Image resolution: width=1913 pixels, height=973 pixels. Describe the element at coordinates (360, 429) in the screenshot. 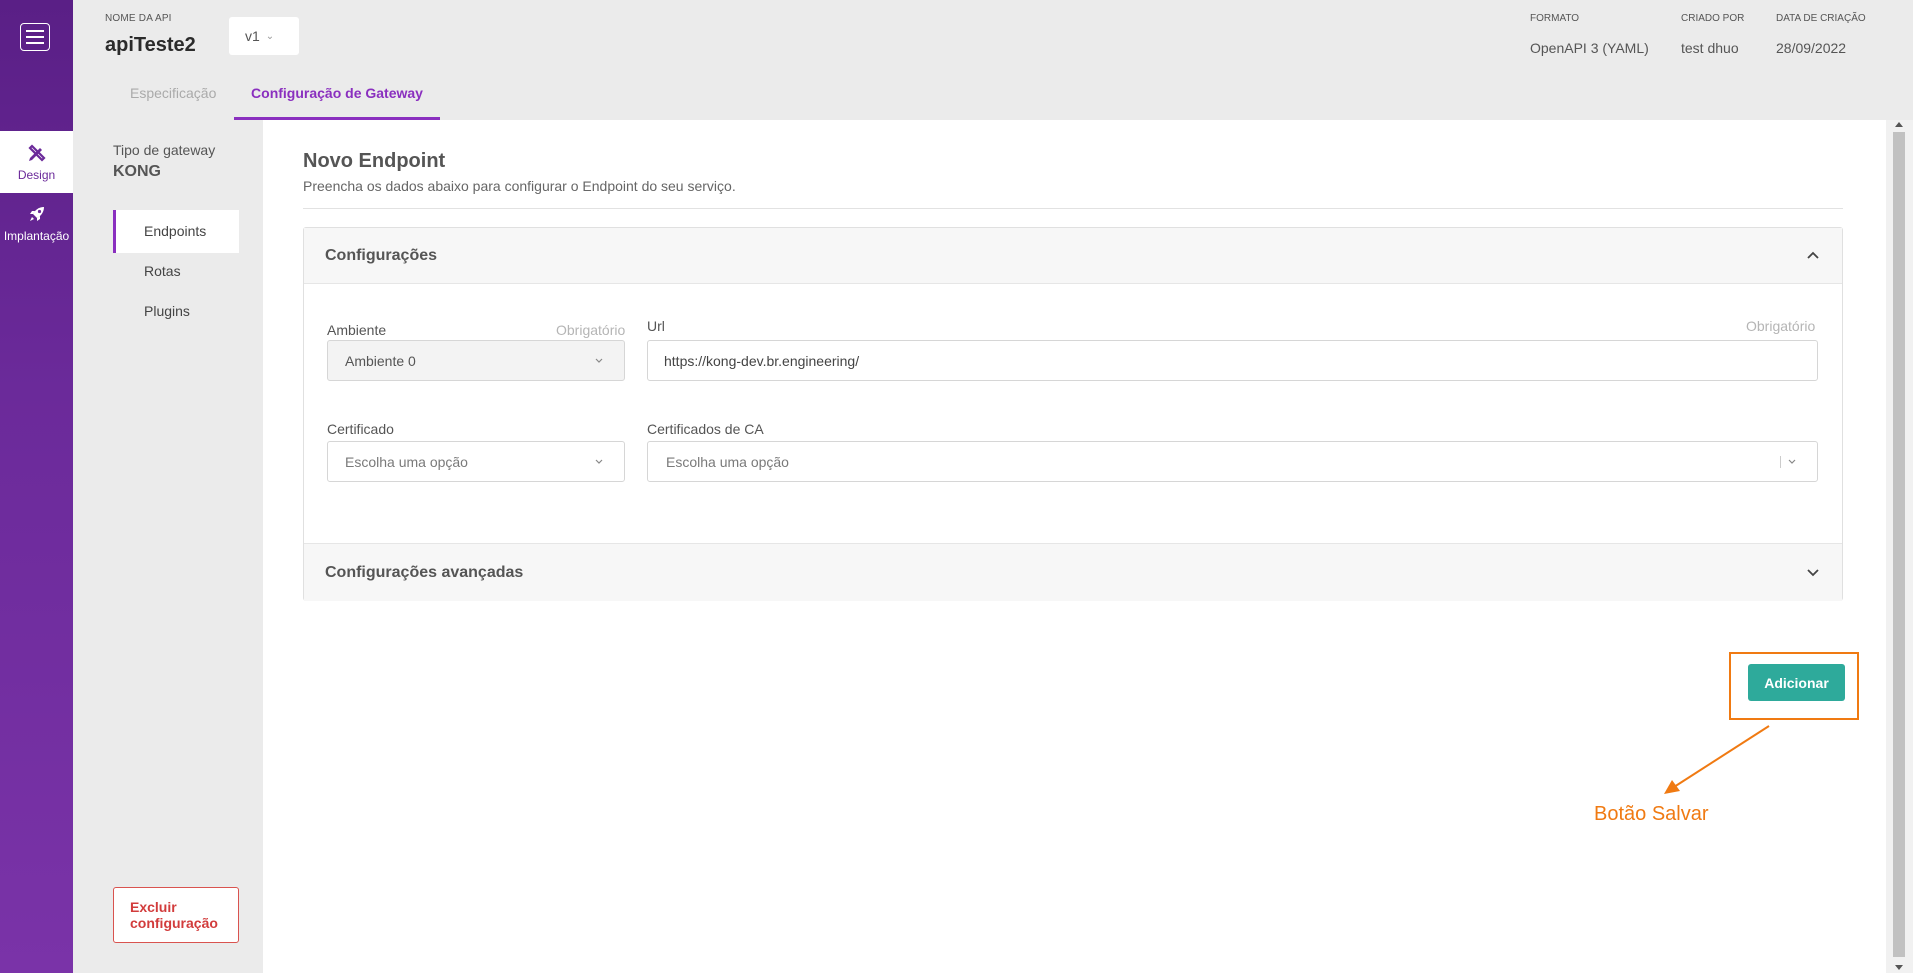

I see `certificado-label: Certificado` at that location.